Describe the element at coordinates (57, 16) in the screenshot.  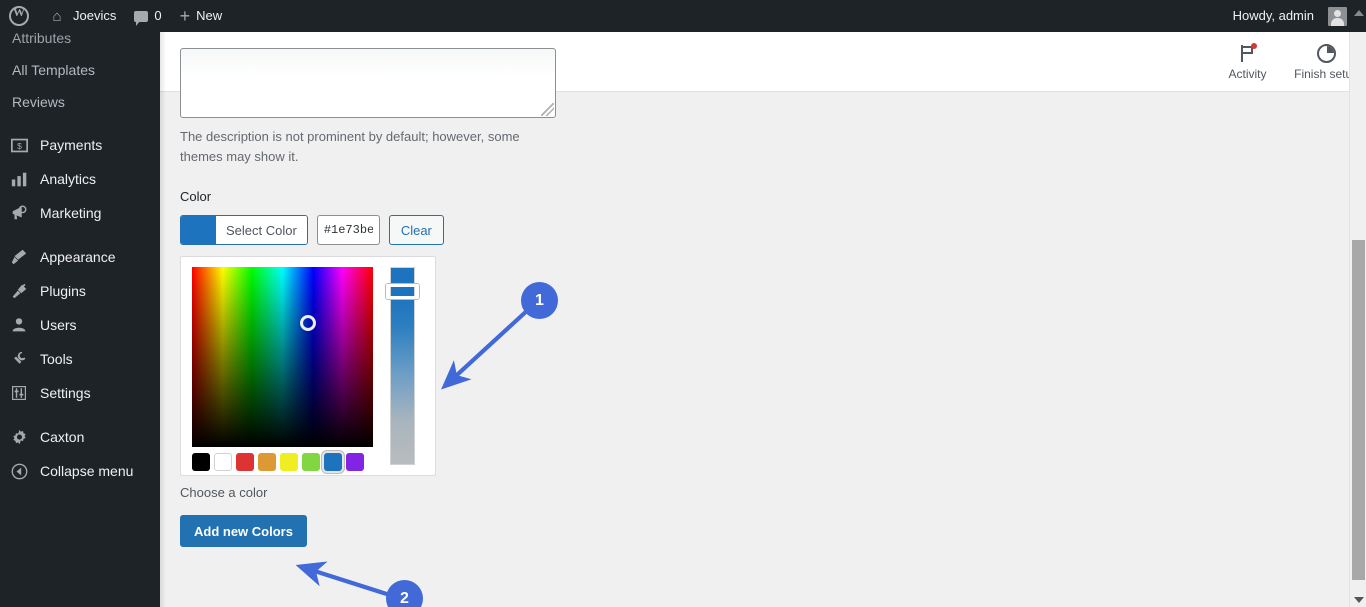
I see `home-icon: ⌂` at that location.